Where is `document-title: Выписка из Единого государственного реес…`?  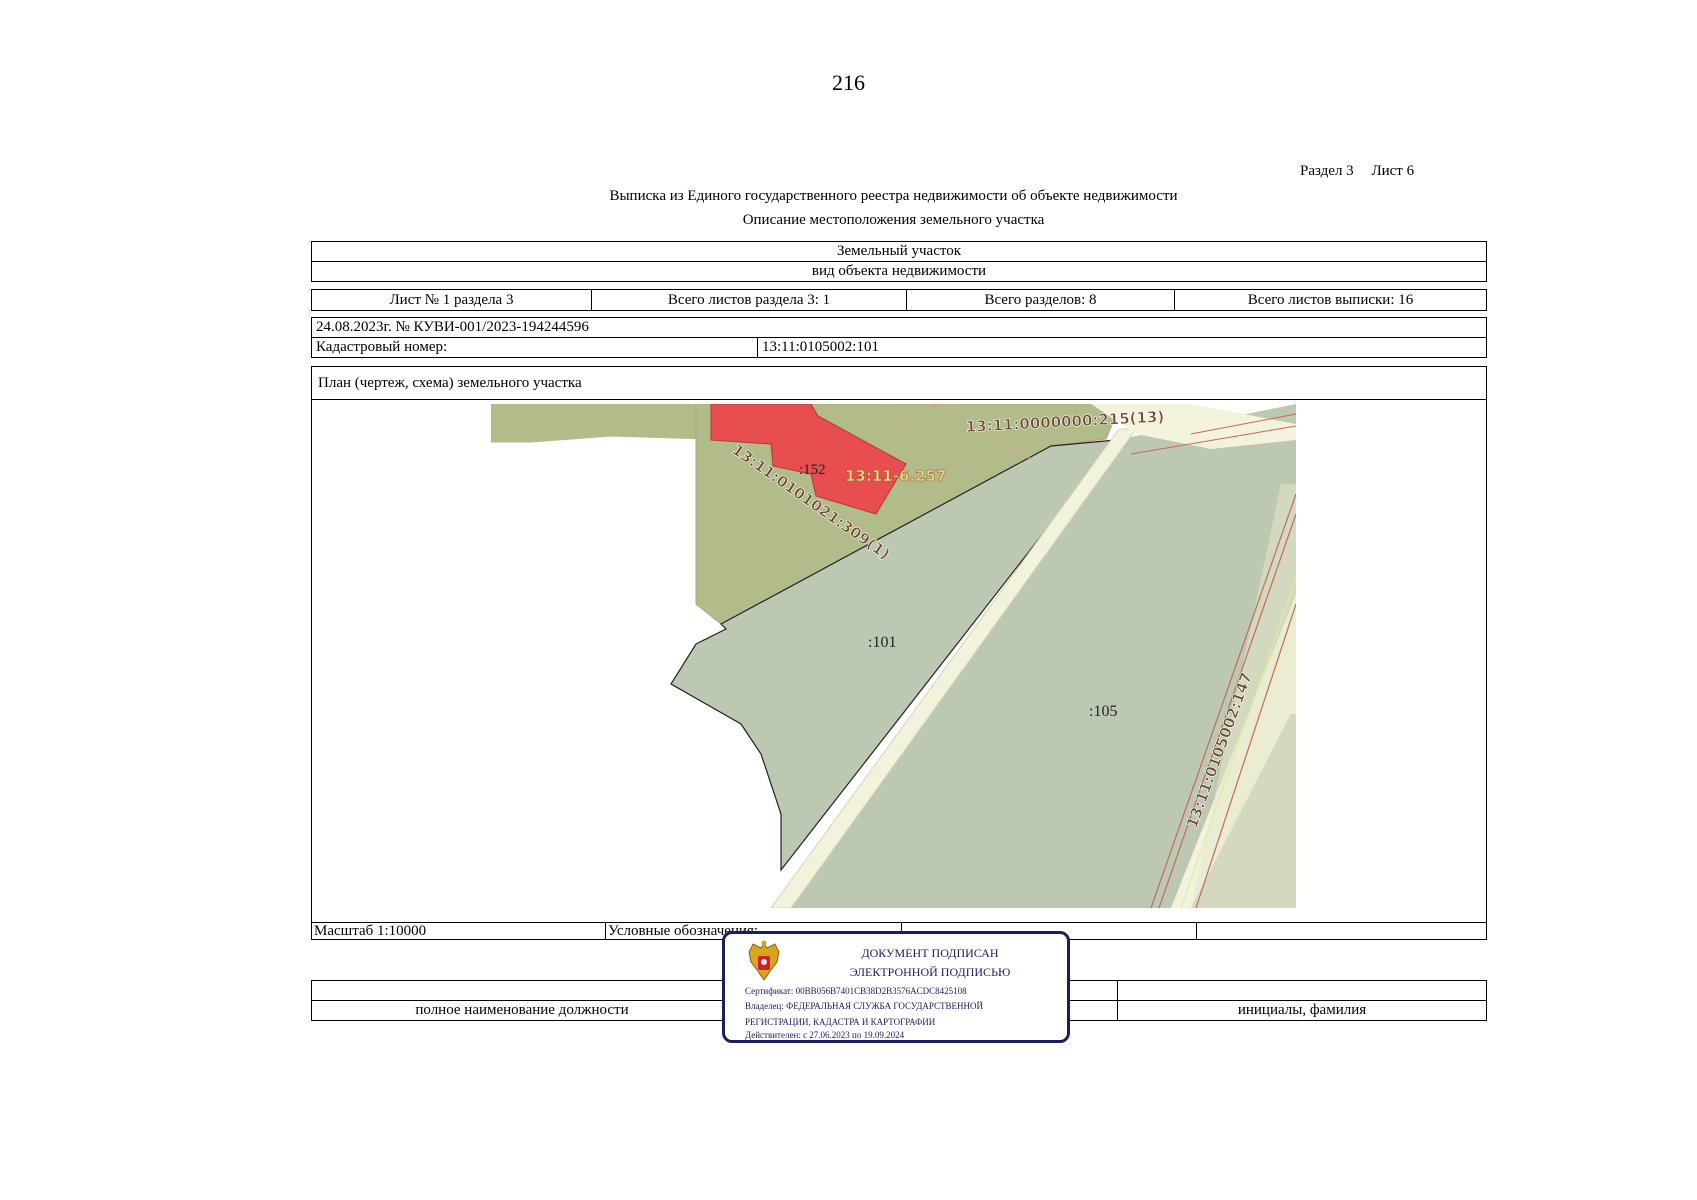 document-title: Выписка из Единого государственного реес… is located at coordinates (893, 196).